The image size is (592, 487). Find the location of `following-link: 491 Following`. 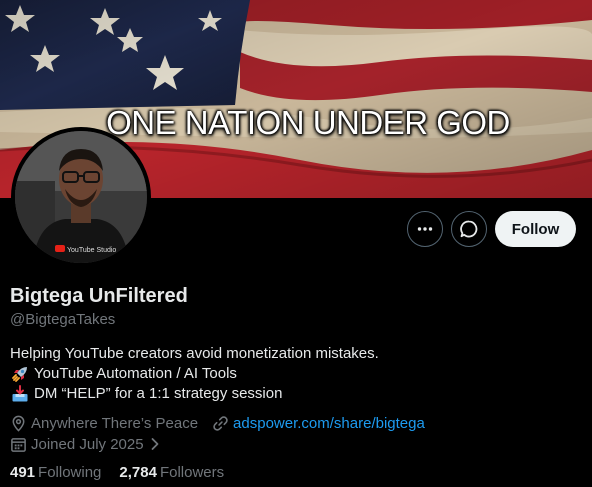

following-link: 491 Following is located at coordinates (55, 472).